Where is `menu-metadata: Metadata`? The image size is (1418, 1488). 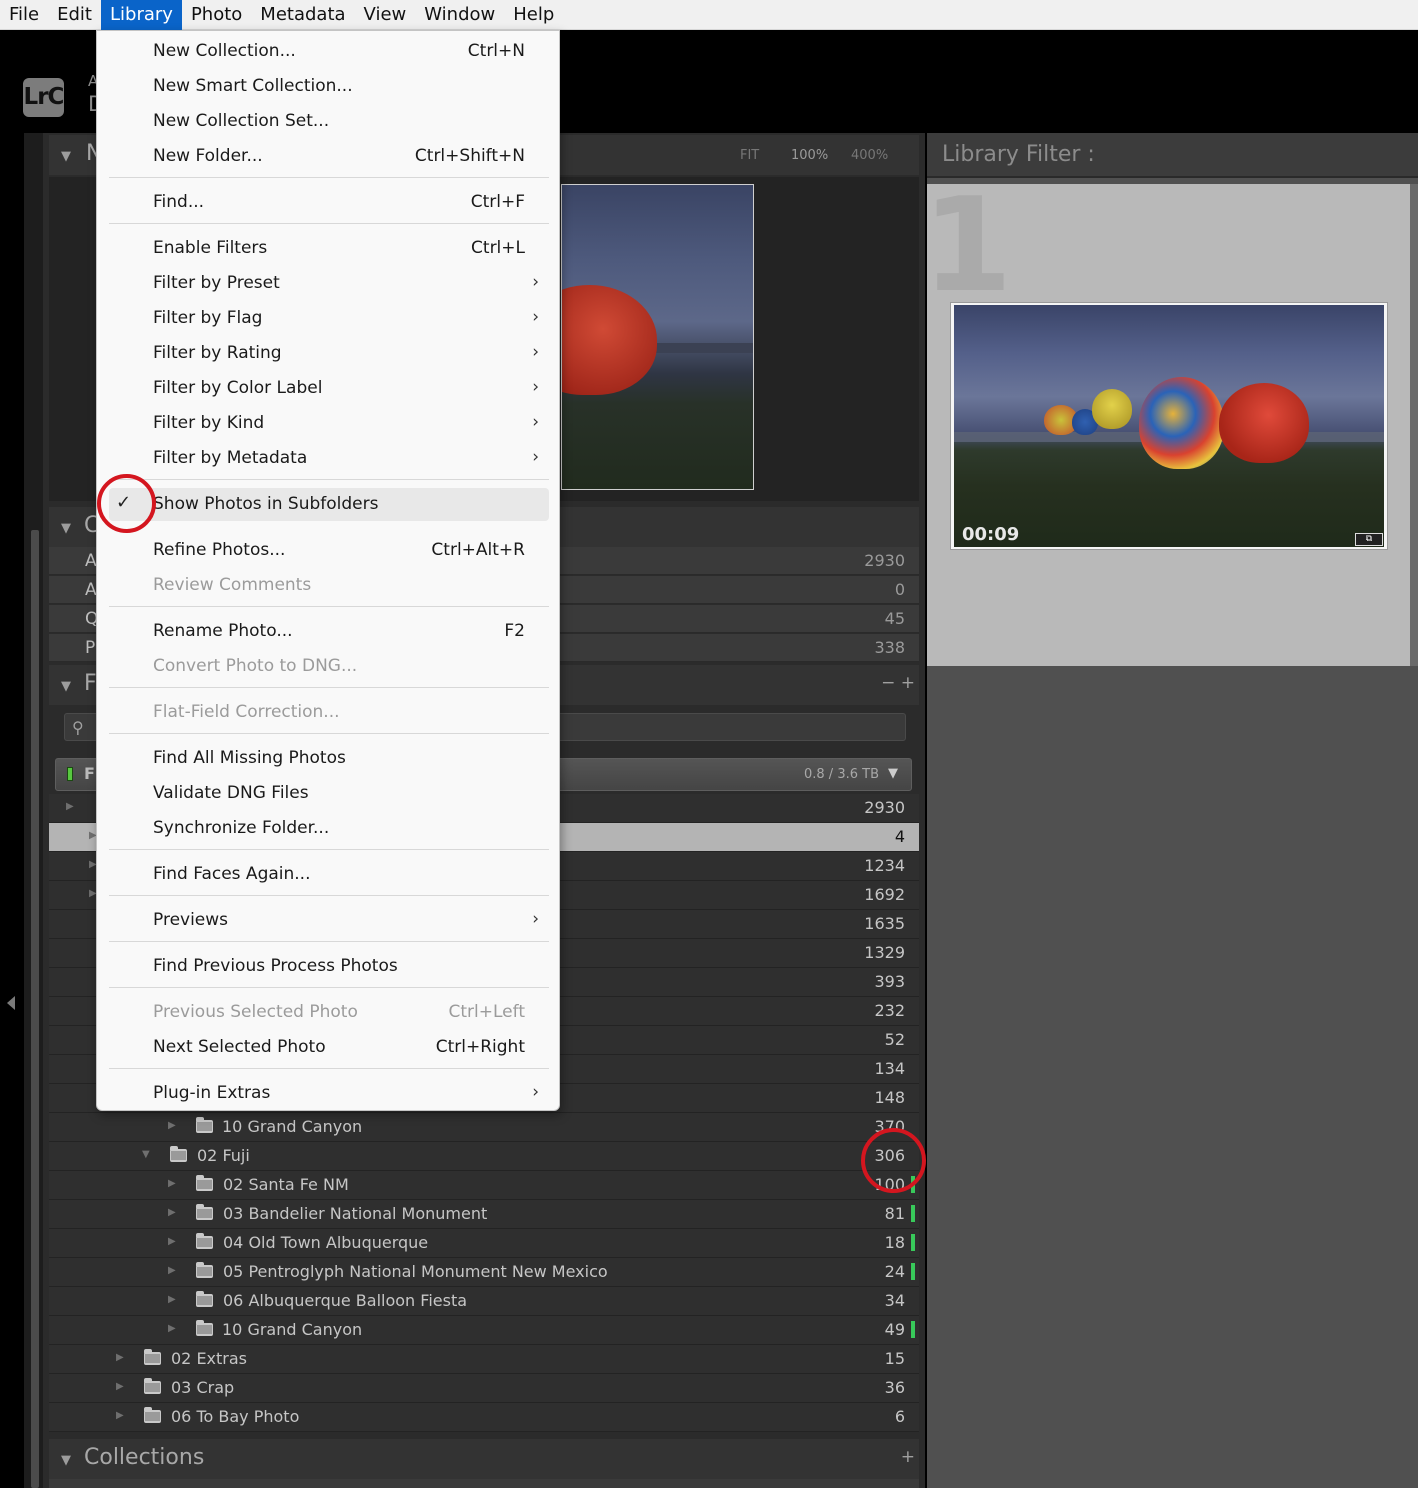 menu-metadata: Metadata is located at coordinates (302, 15).